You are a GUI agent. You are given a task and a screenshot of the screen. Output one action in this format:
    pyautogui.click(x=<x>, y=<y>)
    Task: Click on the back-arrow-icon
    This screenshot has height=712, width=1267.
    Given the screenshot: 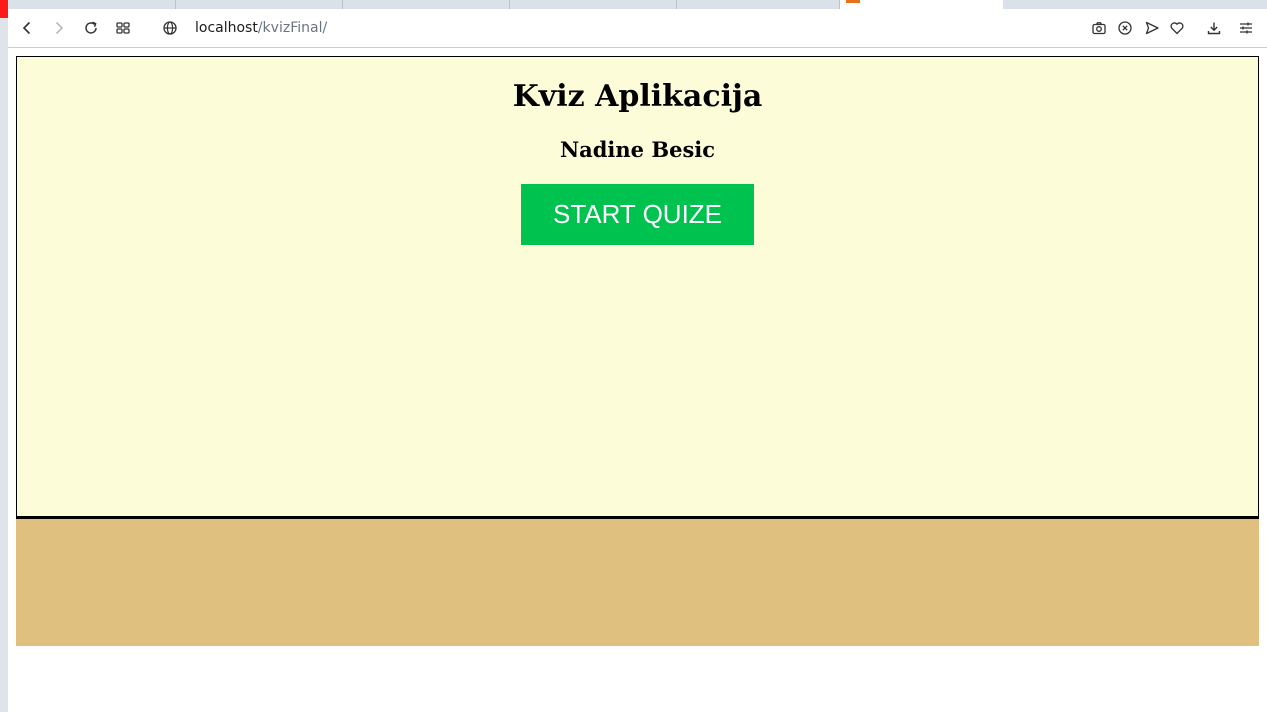 What is the action you would take?
    pyautogui.click(x=27, y=28)
    